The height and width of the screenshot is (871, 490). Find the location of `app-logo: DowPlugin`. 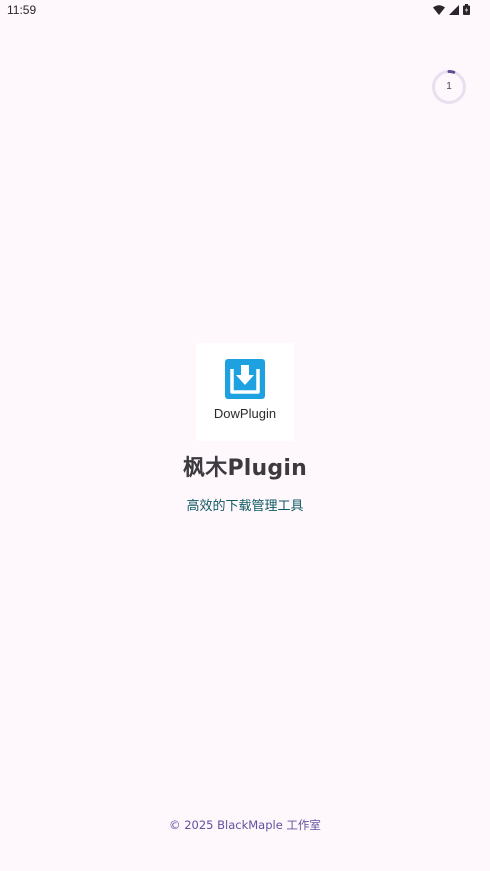

app-logo: DowPlugin is located at coordinates (245, 392).